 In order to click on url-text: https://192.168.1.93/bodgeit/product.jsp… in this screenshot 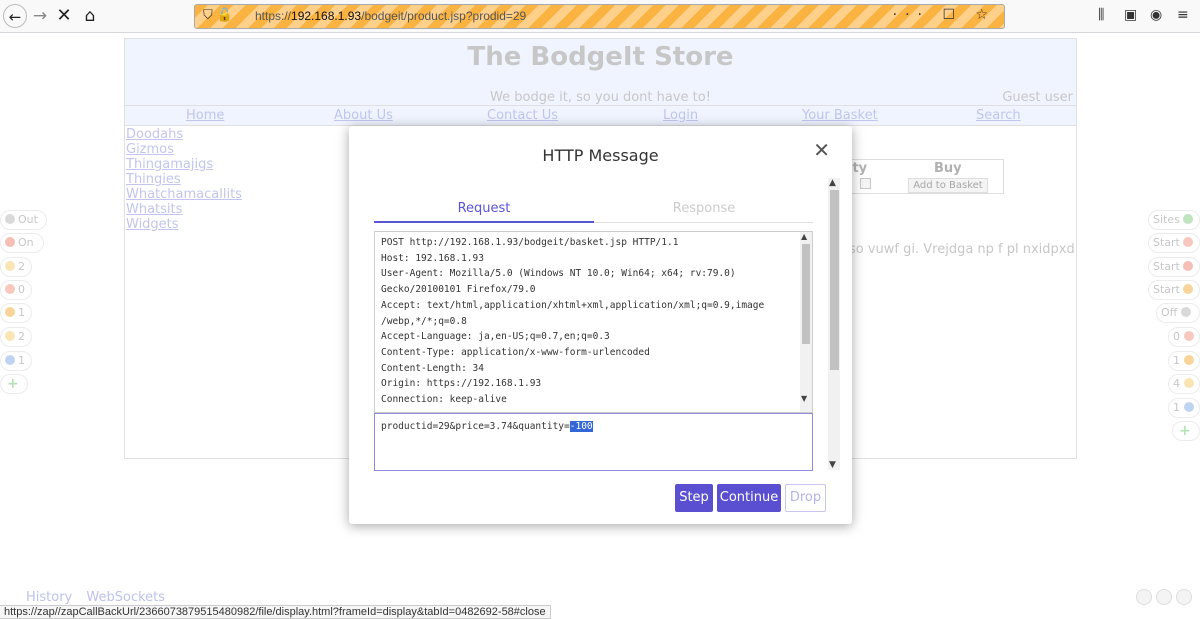, I will do `click(390, 16)`.